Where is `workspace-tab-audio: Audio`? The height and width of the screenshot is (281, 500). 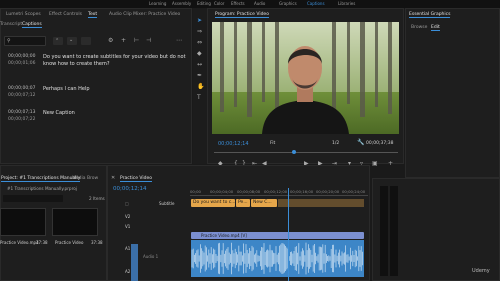 workspace-tab-audio: Audio is located at coordinates (259, 3).